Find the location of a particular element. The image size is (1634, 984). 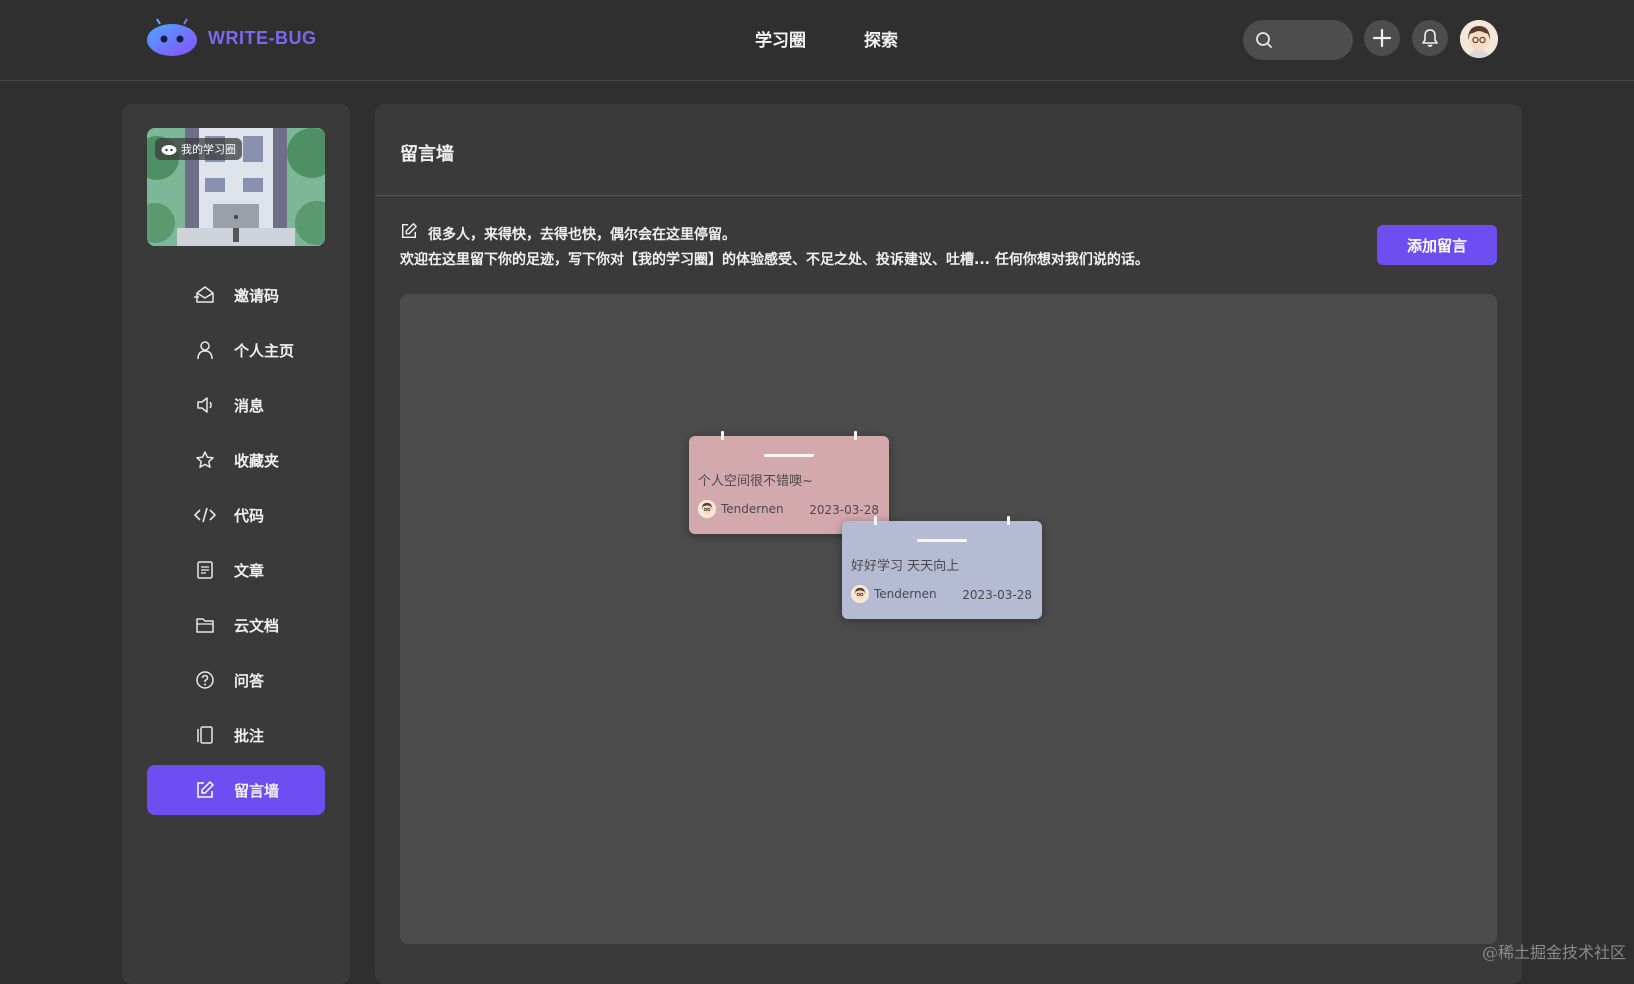

avatar-icon is located at coordinates (1479, 39).